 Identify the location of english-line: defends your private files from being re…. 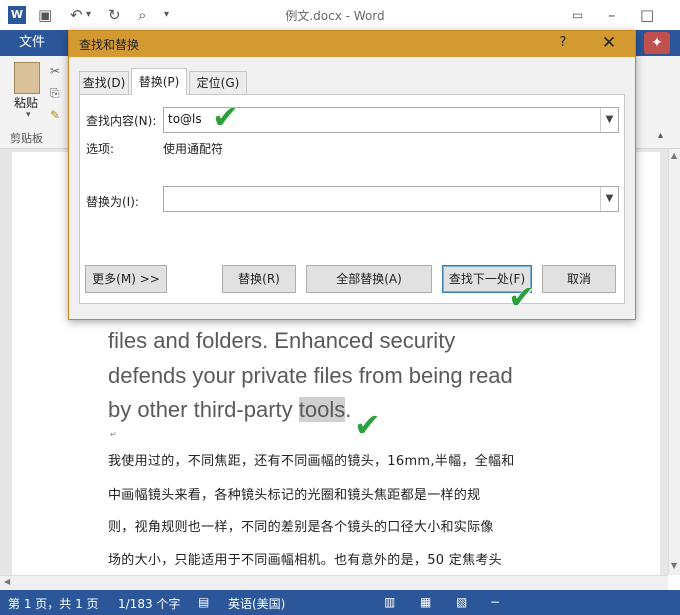
(310, 375).